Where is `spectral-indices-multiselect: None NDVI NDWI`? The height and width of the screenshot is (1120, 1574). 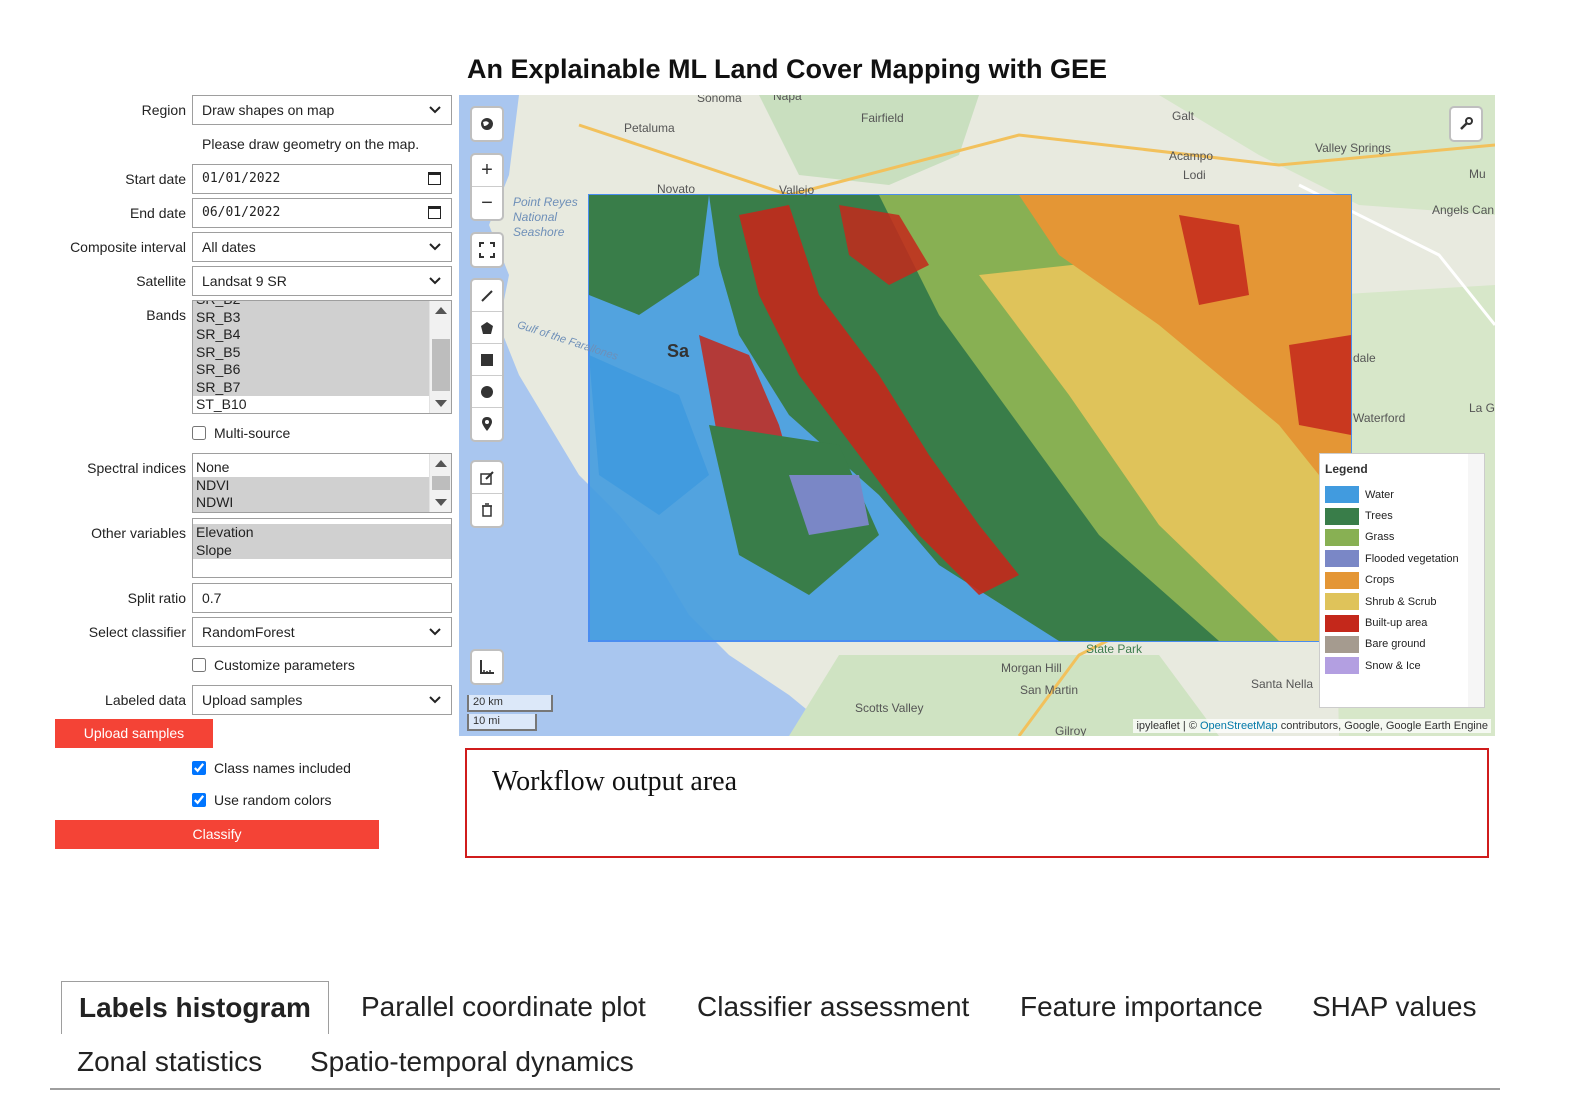
spectral-indices-multiselect: None NDVI NDWI is located at coordinates (322, 483).